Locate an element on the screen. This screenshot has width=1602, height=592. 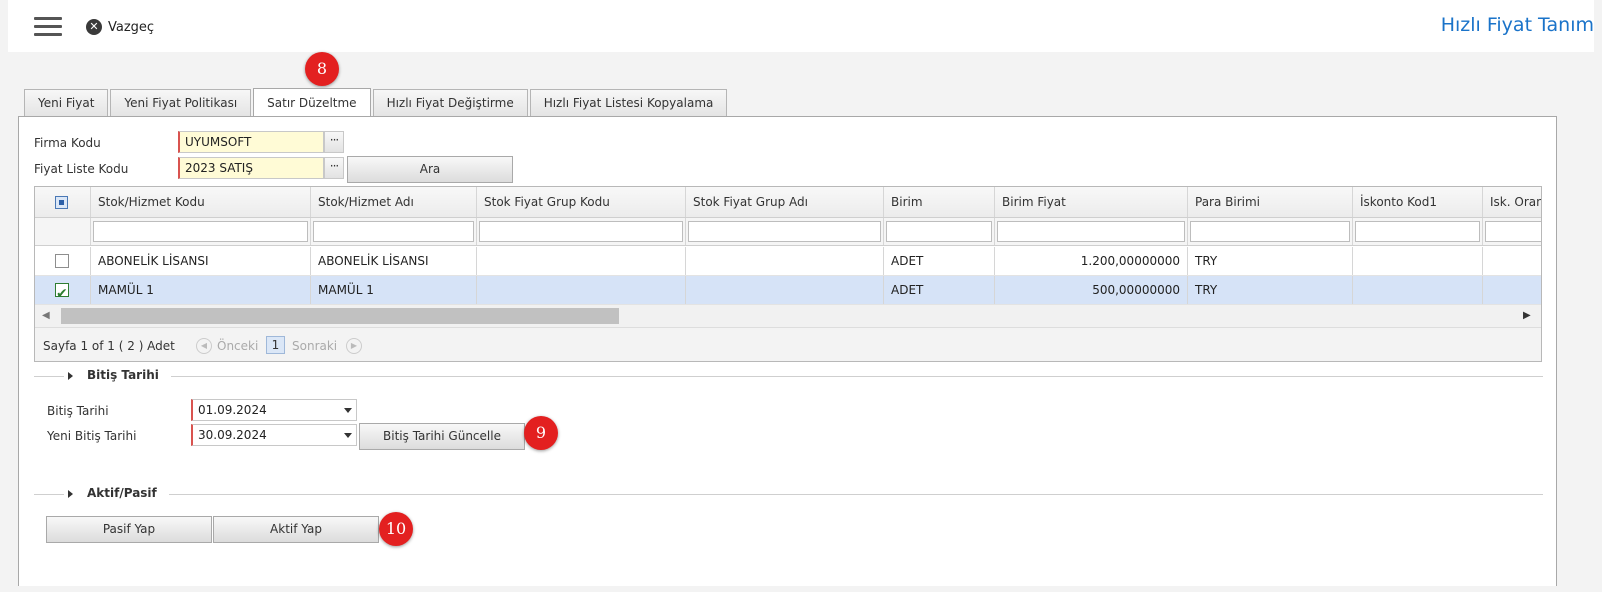
column-header: Birim is located at coordinates (939, 202).